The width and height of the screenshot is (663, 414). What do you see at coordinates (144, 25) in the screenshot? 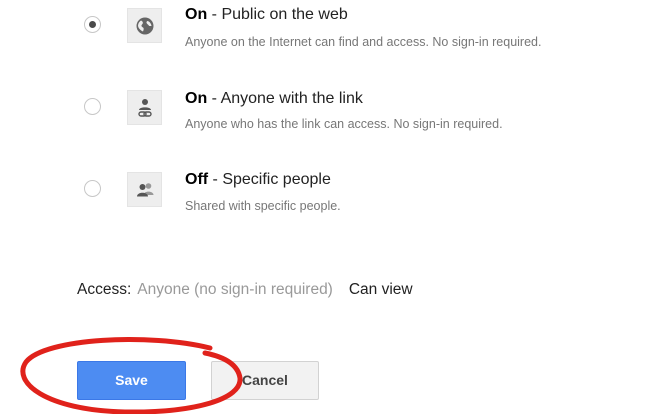
I see `globe-icon` at bounding box center [144, 25].